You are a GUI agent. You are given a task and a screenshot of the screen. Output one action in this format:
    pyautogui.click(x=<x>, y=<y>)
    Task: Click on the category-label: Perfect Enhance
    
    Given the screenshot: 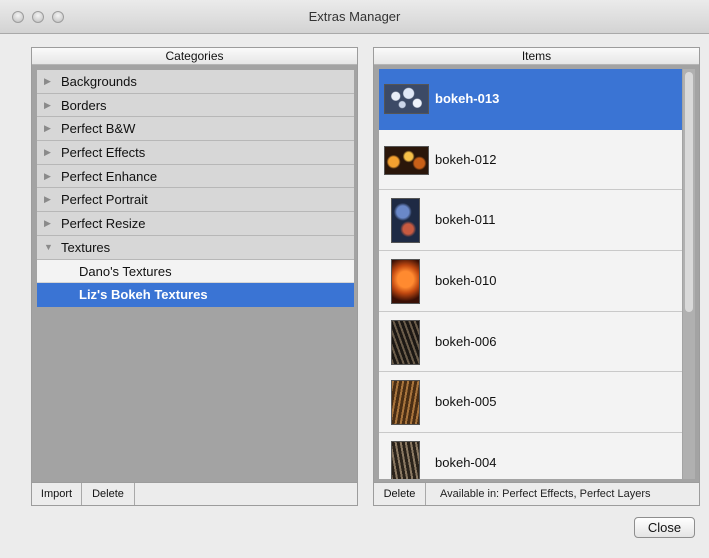 What is the action you would take?
    pyautogui.click(x=109, y=176)
    